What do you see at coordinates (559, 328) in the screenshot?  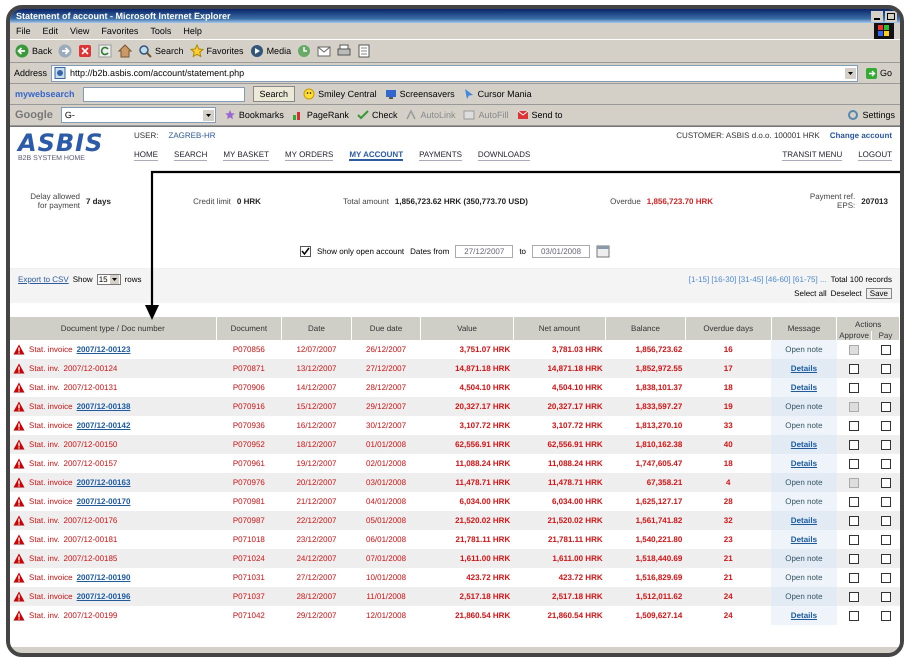 I see `column-header: Net amount` at bounding box center [559, 328].